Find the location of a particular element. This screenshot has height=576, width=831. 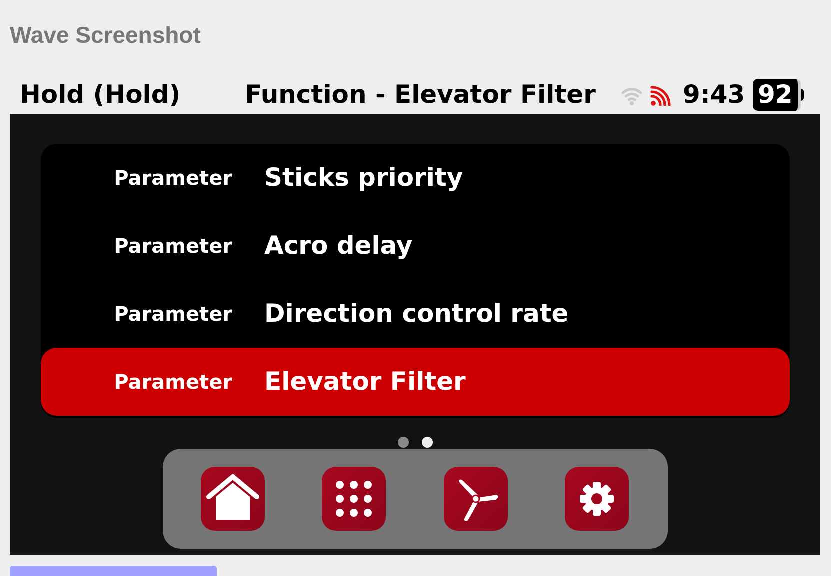

mode-label: Hold (Hold) is located at coordinates (101, 95).